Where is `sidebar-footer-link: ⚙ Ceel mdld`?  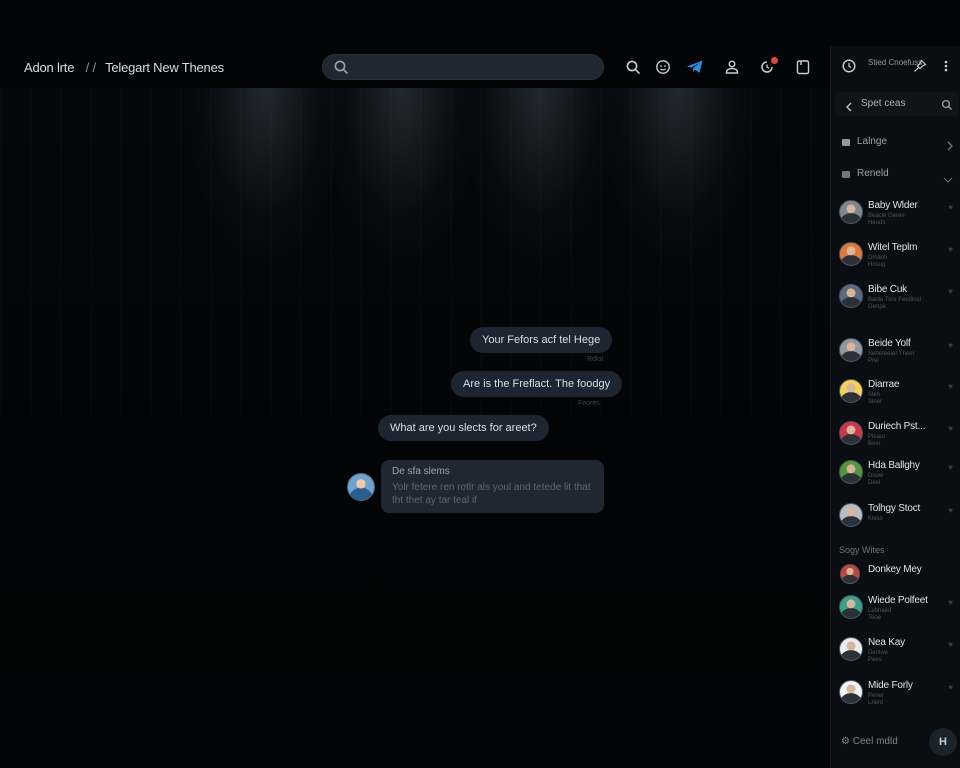
sidebar-footer-link: ⚙ Ceel mdld is located at coordinates (869, 741).